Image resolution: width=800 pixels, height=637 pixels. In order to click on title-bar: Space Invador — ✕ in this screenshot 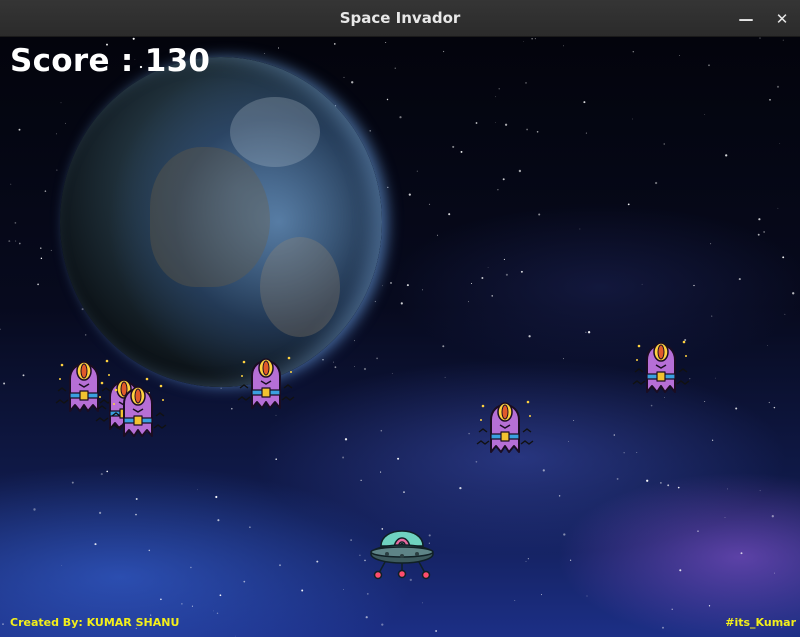, I will do `click(400, 18)`.